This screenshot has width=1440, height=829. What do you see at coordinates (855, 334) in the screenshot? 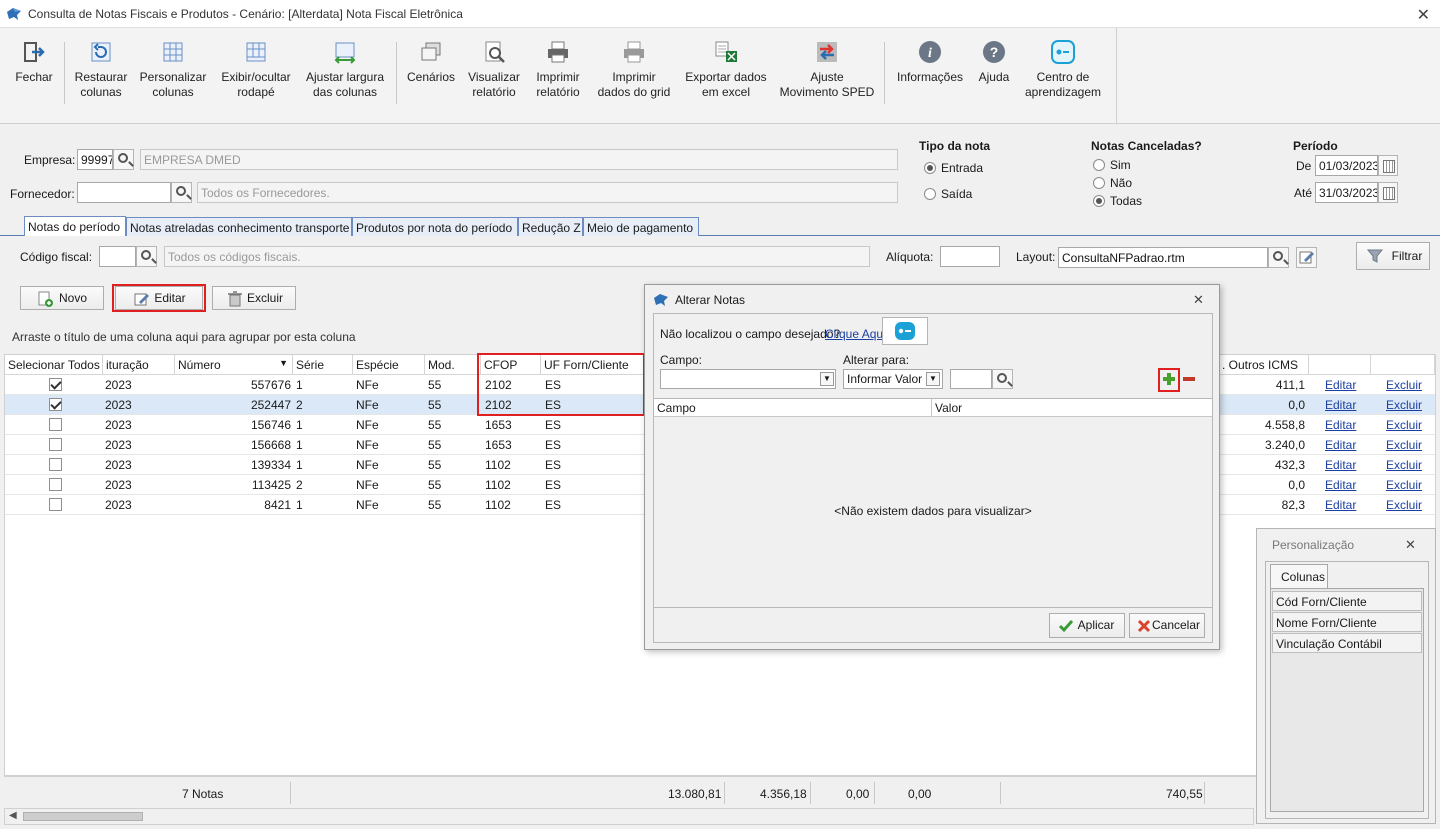
I see `click-here-link: Clique Aqui` at bounding box center [855, 334].